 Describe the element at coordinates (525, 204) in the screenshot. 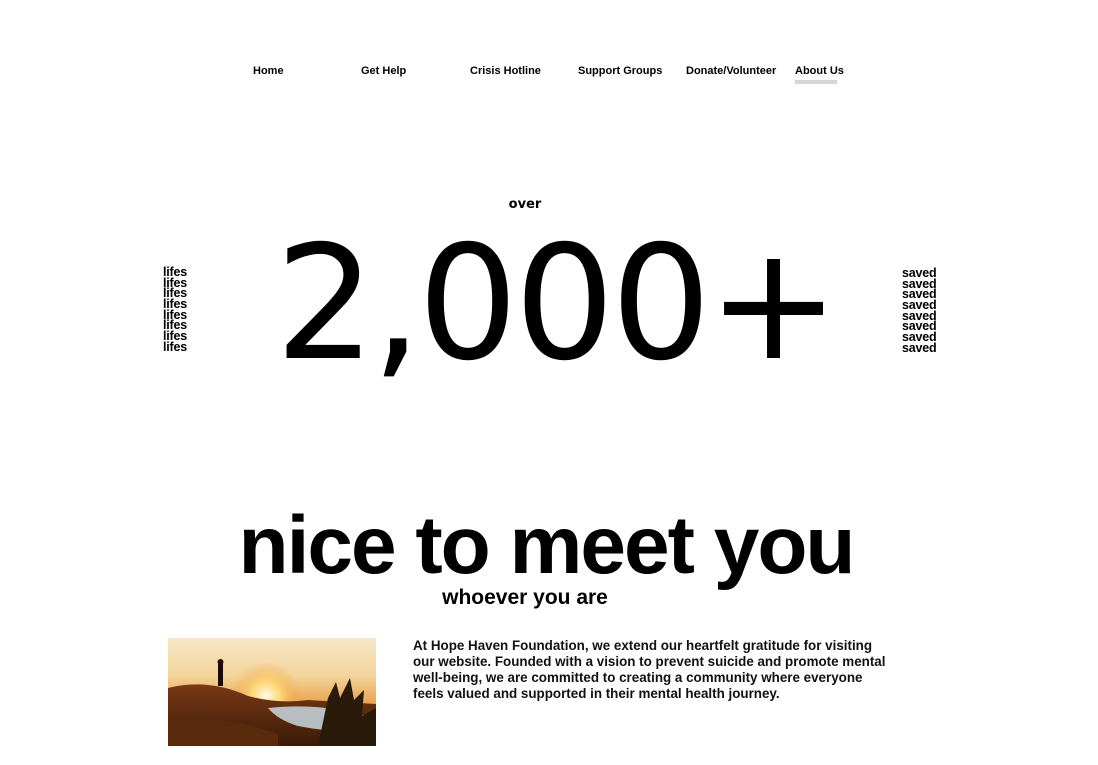

I see `stat-prefix: over` at that location.